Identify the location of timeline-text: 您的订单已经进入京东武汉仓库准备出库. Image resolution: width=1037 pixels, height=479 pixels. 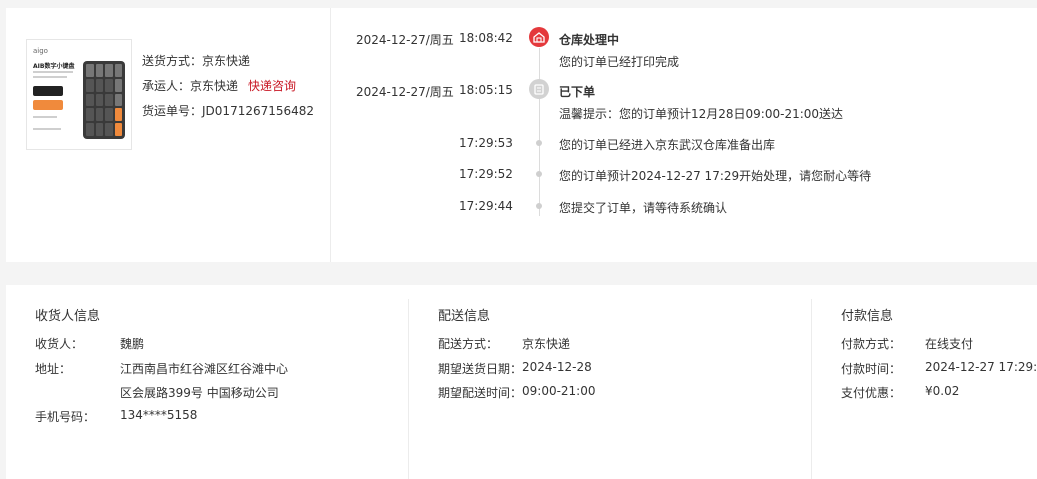
(667, 145).